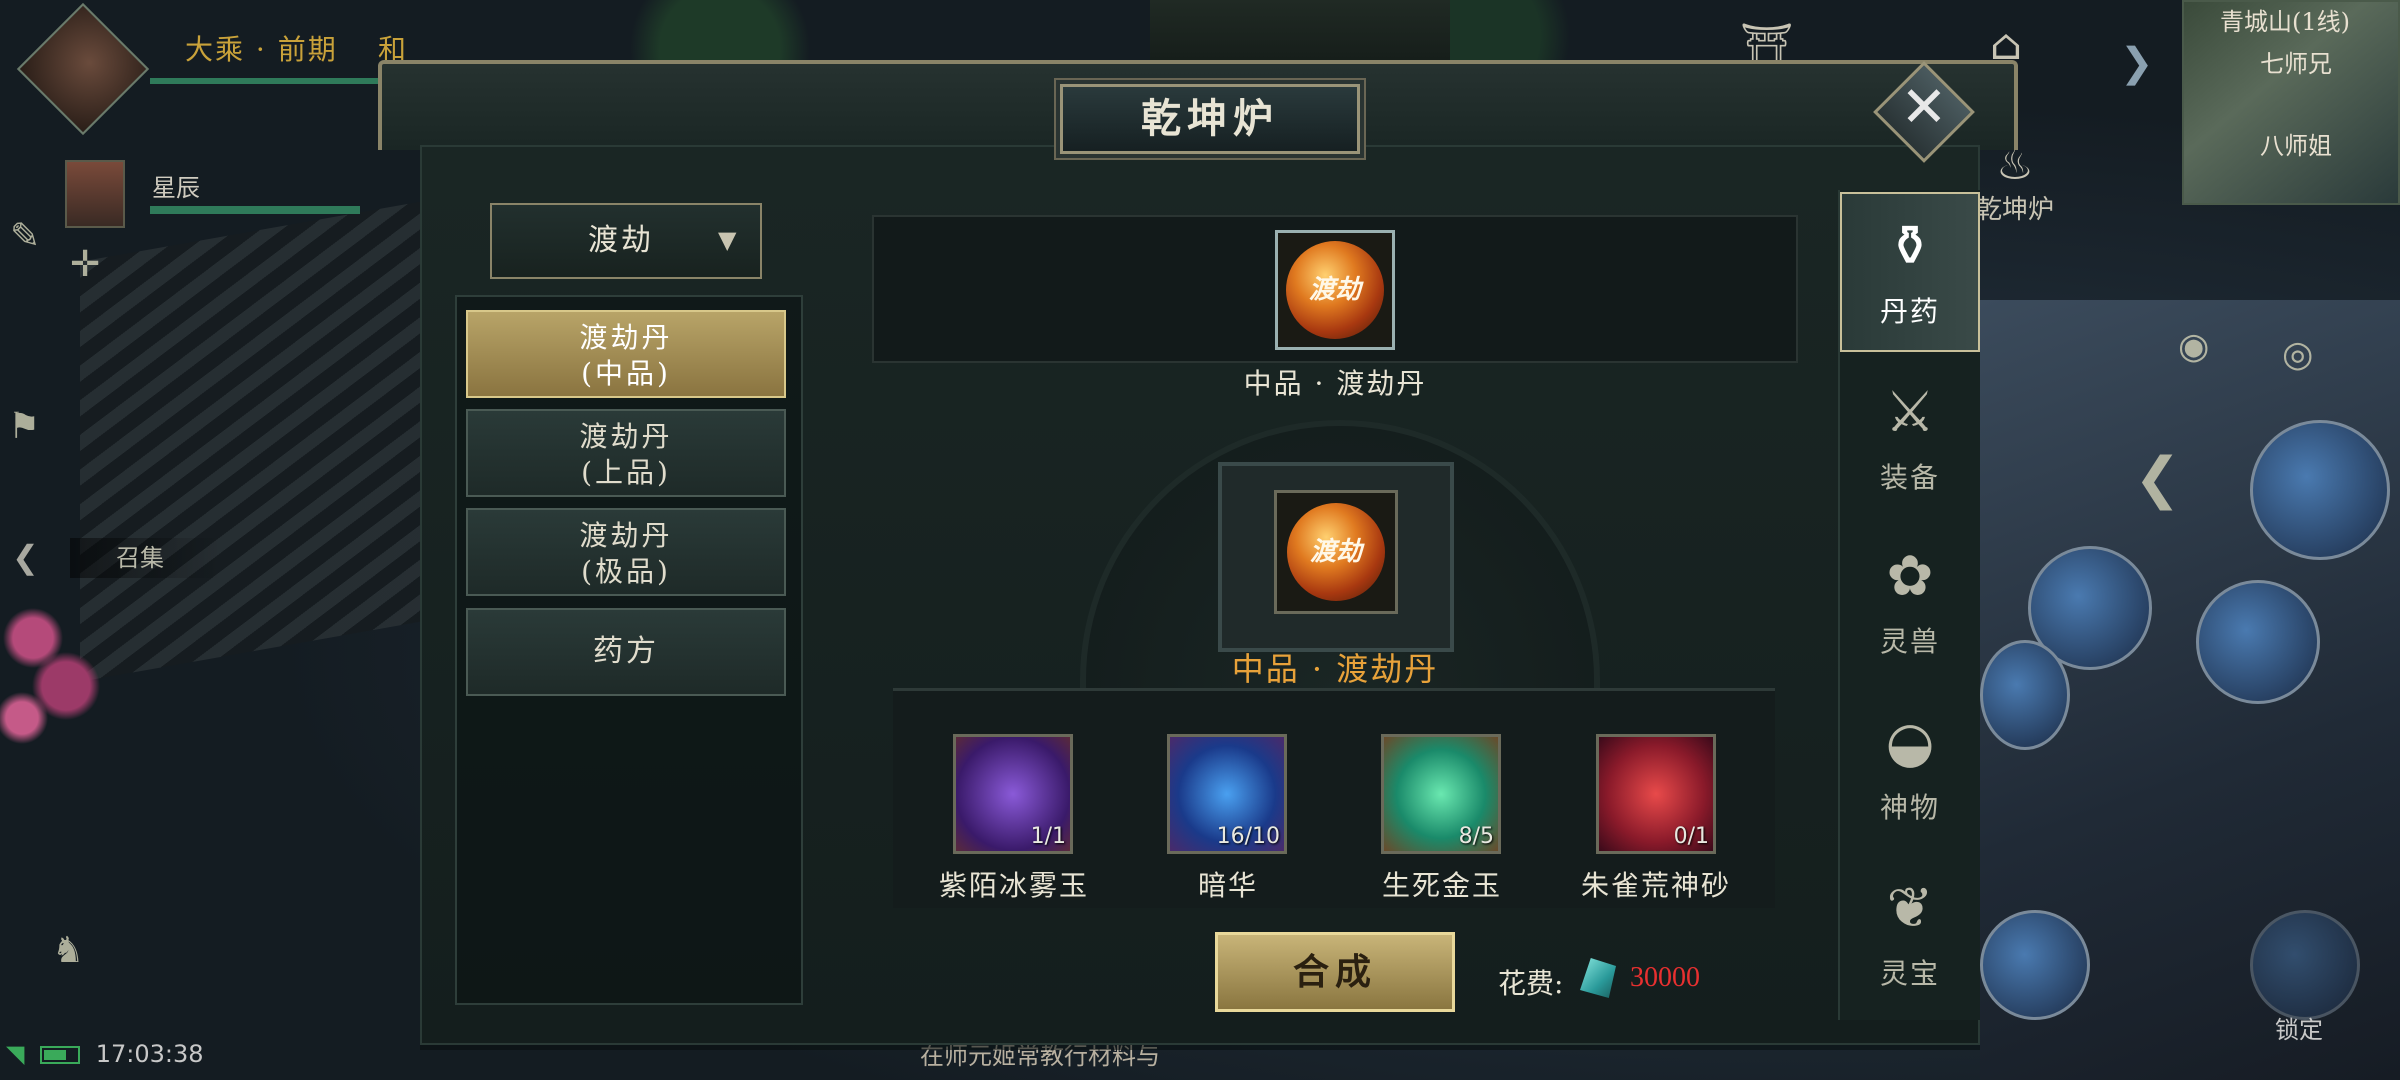 This screenshot has width=2400, height=1080. I want to click on result-slot: 渡劫, so click(1335, 290).